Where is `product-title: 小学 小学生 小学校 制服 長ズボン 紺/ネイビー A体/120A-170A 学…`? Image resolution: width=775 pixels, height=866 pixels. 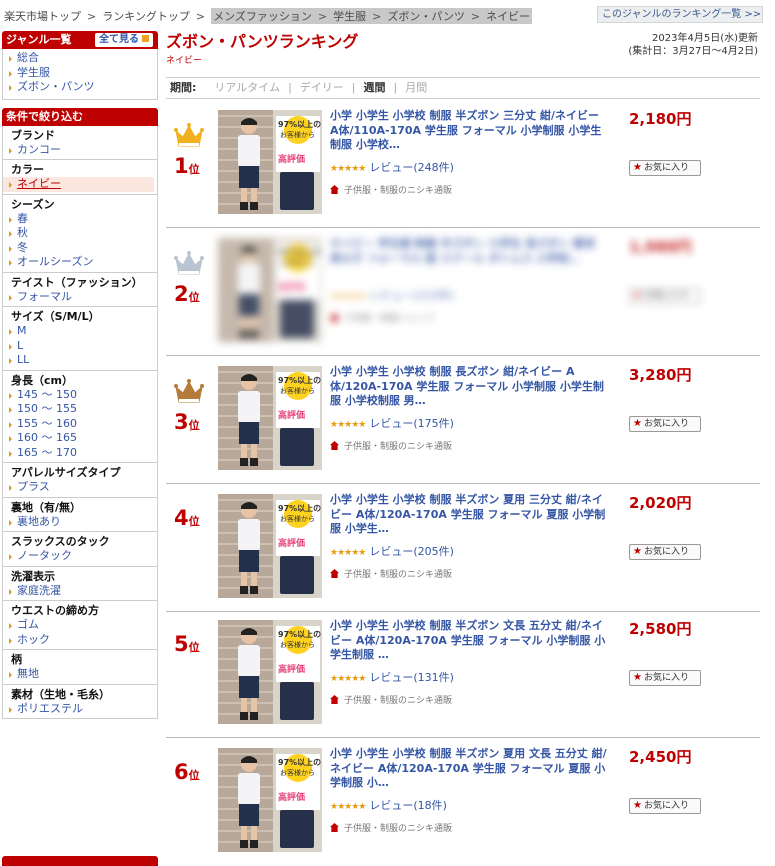 product-title: 小学 小学生 小学校 制服 長ズボン 紺/ネイビー A体/120A-170A 学… is located at coordinates (469, 387).